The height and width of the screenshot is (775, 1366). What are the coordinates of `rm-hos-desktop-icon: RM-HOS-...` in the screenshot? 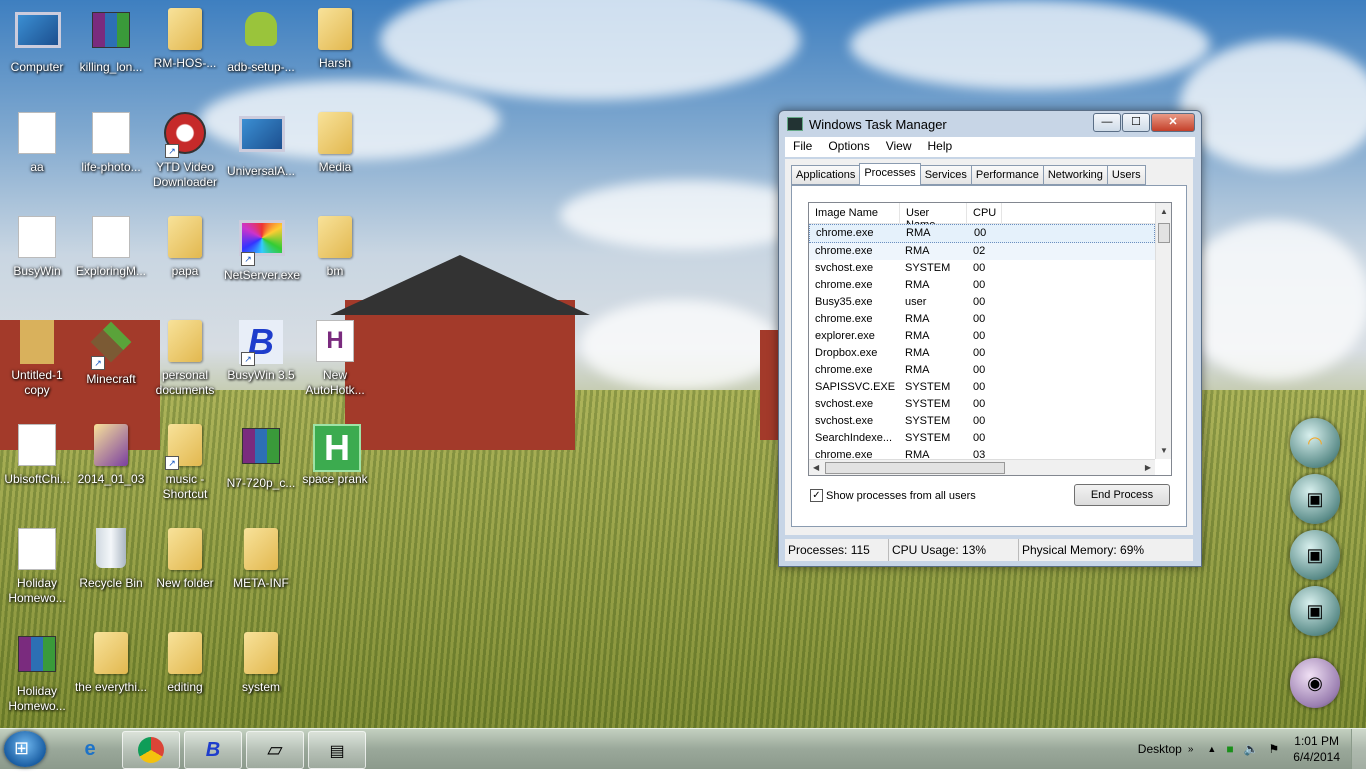 It's located at (185, 39).